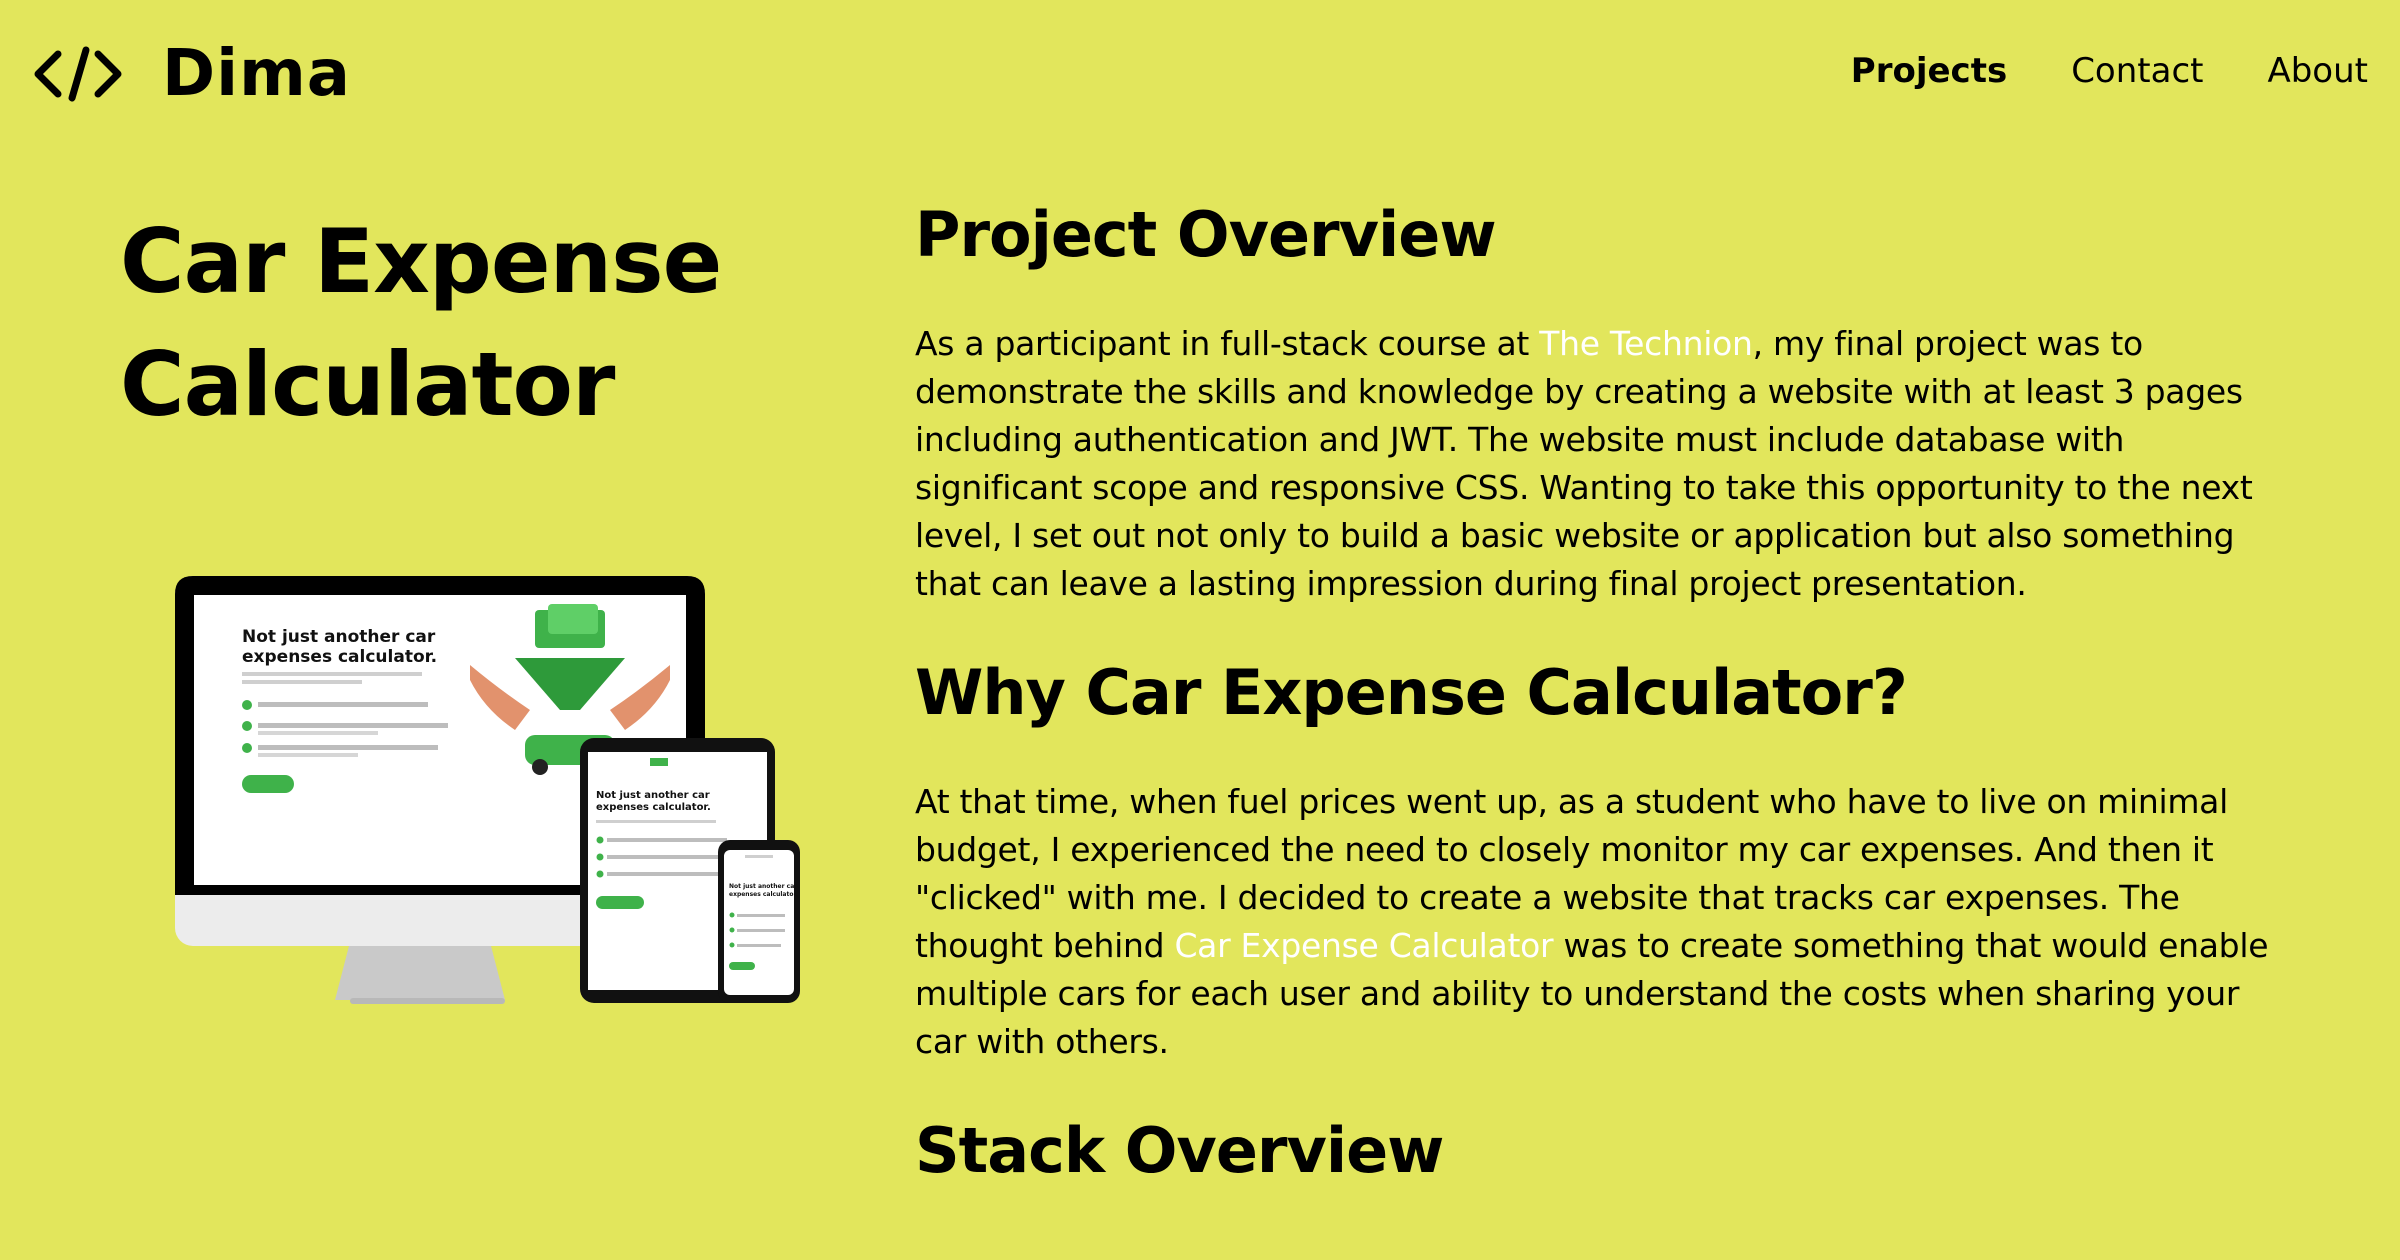 The image size is (2400, 1260). What do you see at coordinates (78, 74) in the screenshot?
I see `code-icon` at bounding box center [78, 74].